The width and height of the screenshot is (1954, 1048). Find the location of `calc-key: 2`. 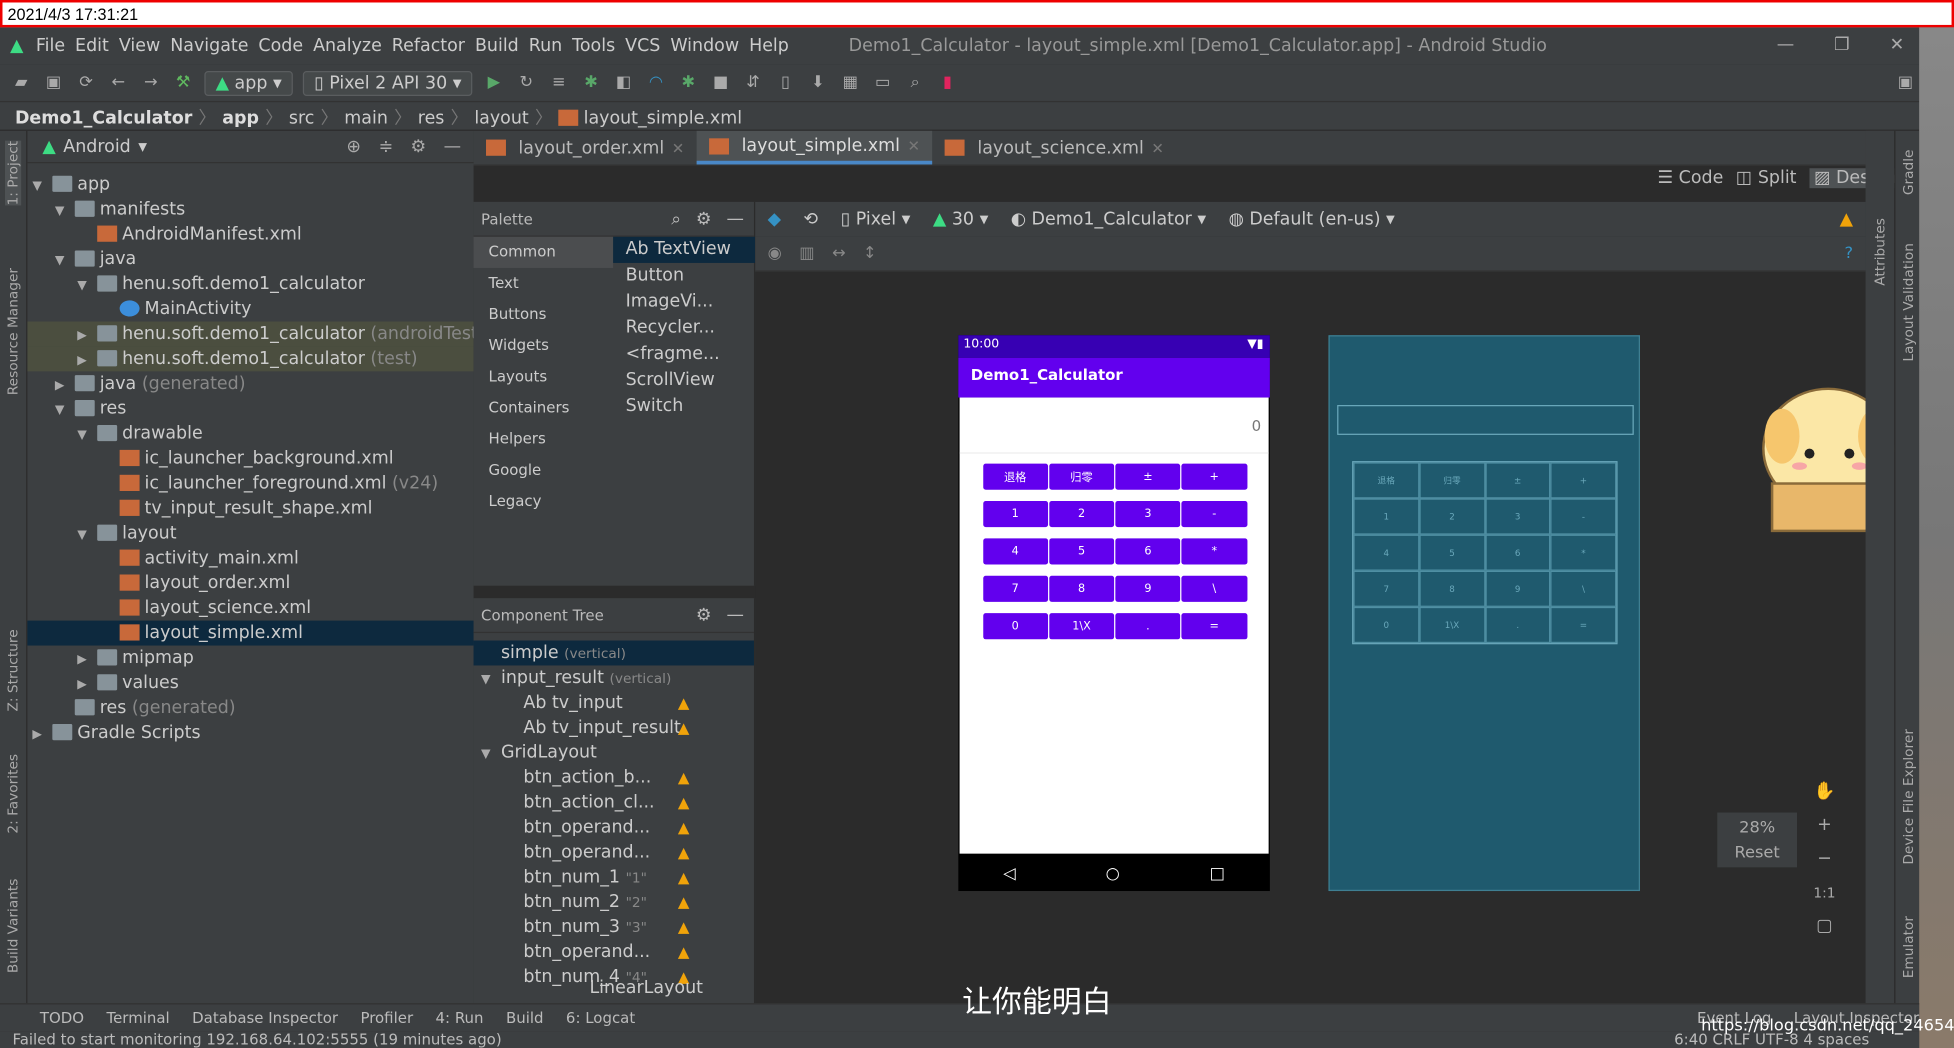

calc-key: 2 is located at coordinates (1081, 514).